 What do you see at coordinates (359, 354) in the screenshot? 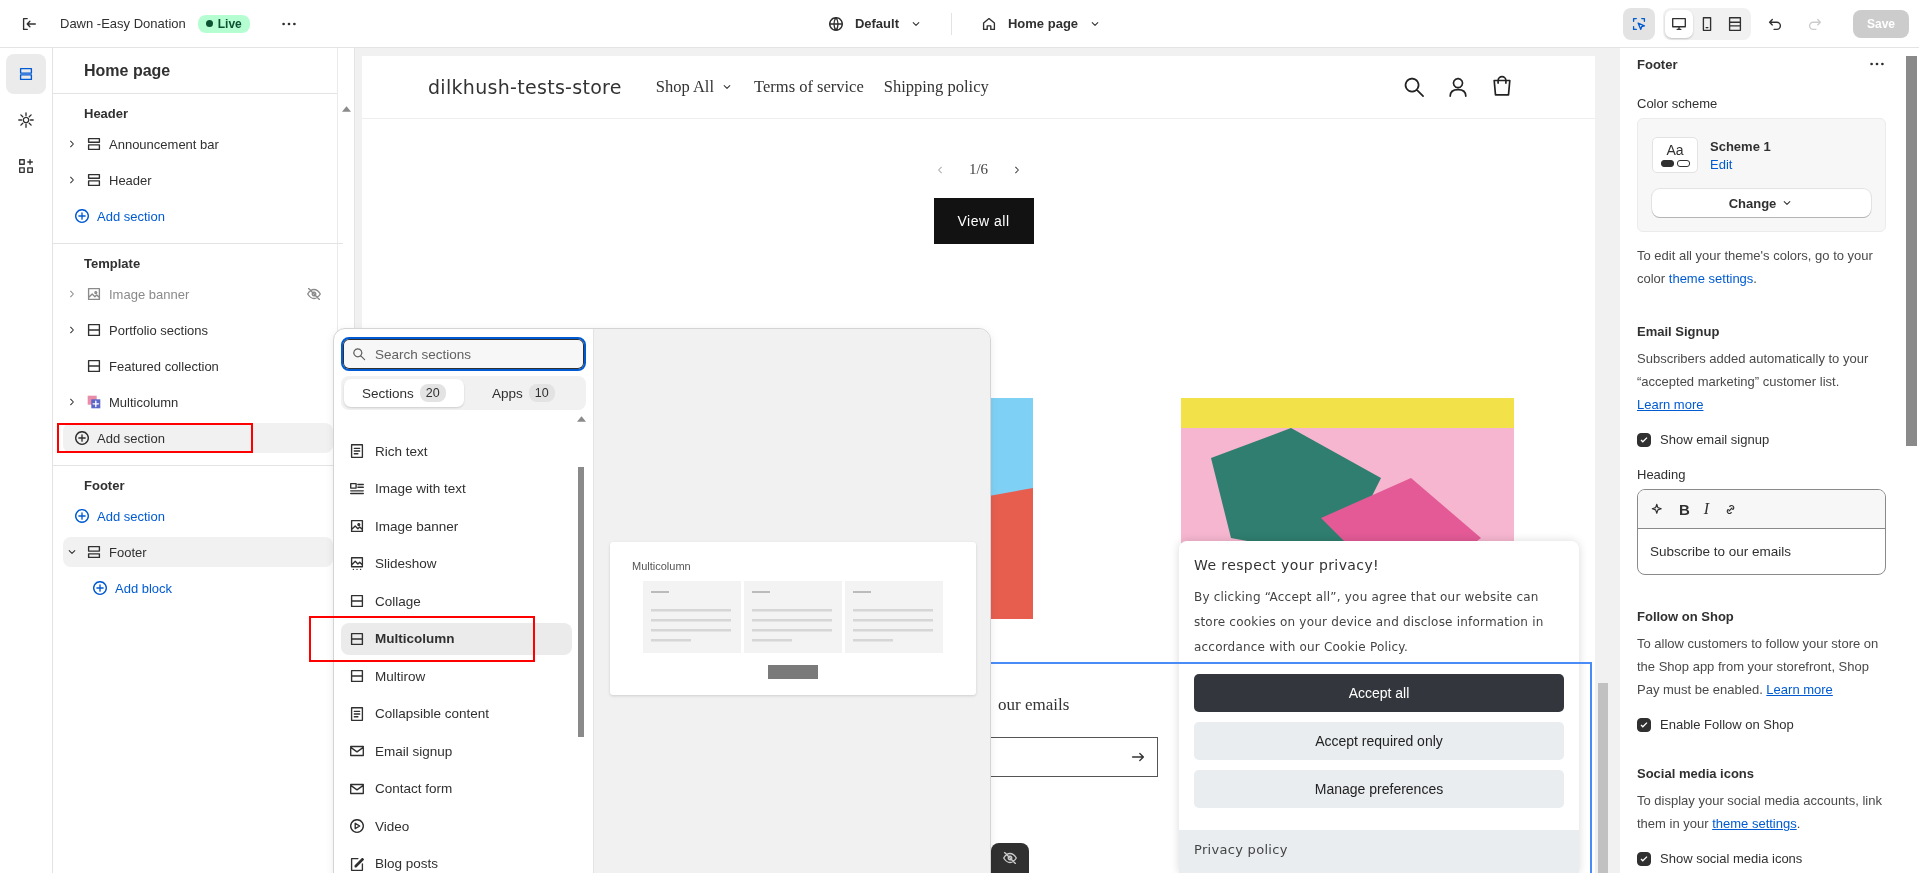
I see `search-icon` at bounding box center [359, 354].